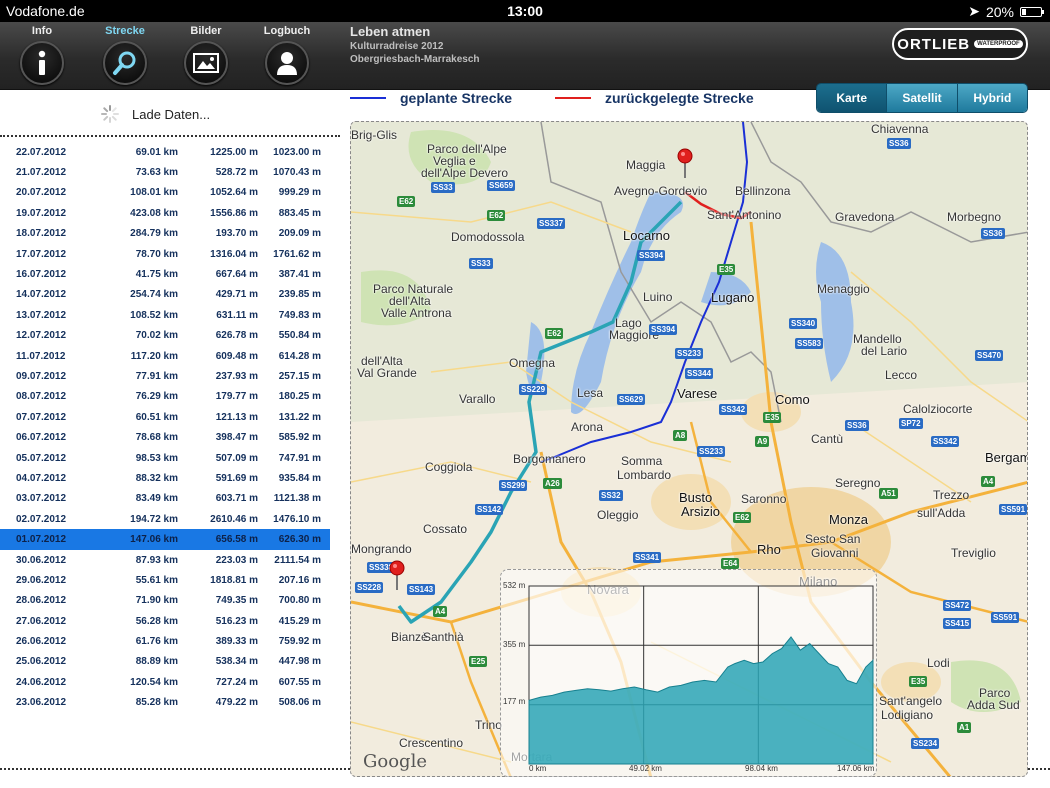 This screenshot has width=1050, height=788. I want to click on day-date: 05.07.2012, so click(41, 458).